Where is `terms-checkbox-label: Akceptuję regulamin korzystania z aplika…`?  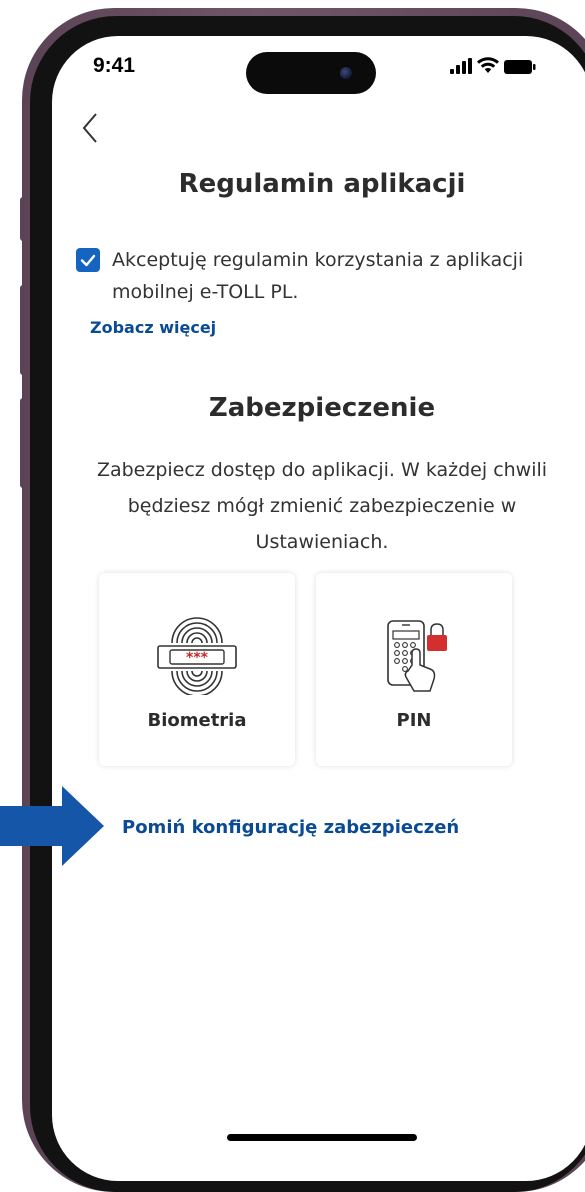 terms-checkbox-label: Akceptuję regulamin korzystania z aplika… is located at coordinates (318, 276).